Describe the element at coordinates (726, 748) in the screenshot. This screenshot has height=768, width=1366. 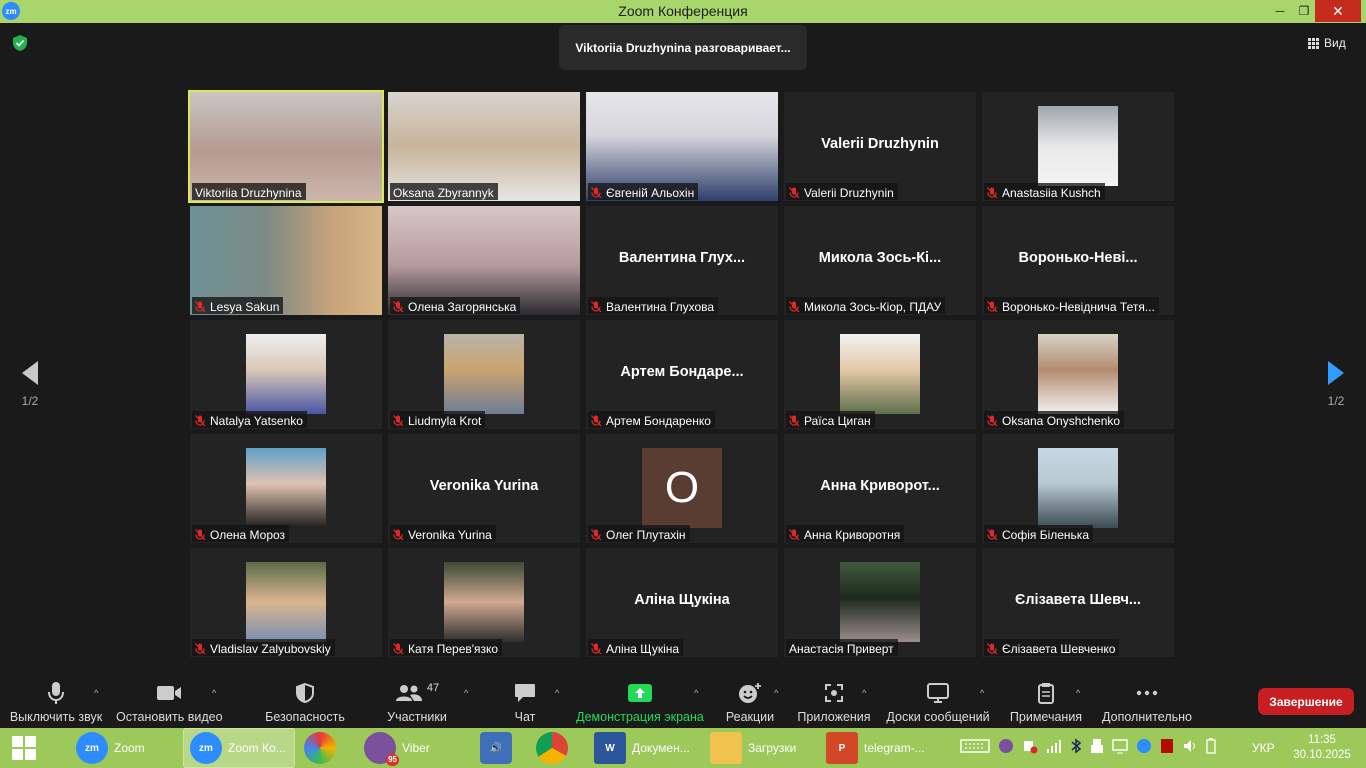
I see `folder-icon` at that location.